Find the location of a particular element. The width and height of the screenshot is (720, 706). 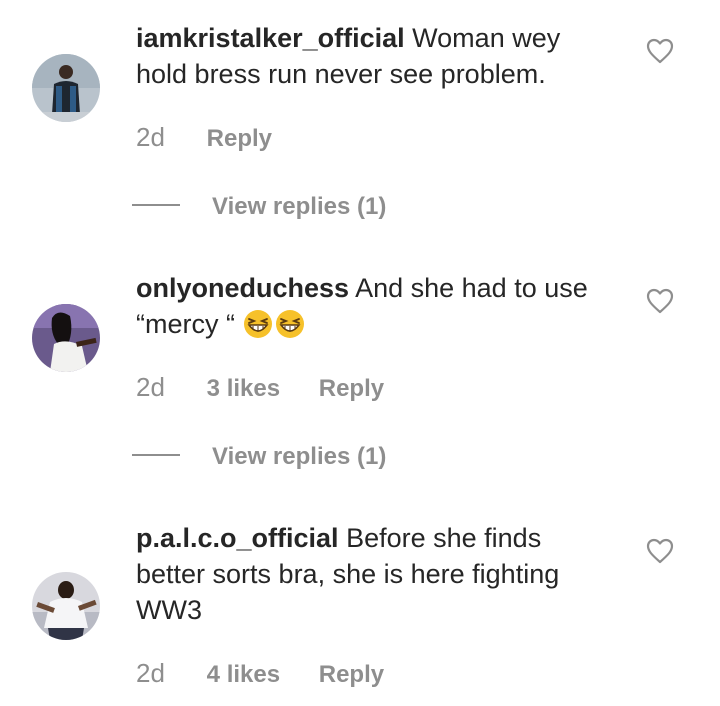

likes-count: 3 likes is located at coordinates (243, 389).